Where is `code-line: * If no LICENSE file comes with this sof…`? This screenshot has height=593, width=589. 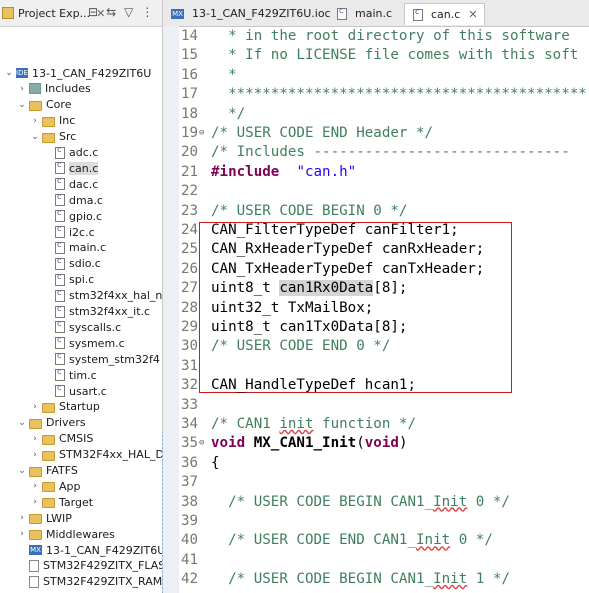 code-line: * If no LICENSE file comes with this sof… is located at coordinates (394, 55).